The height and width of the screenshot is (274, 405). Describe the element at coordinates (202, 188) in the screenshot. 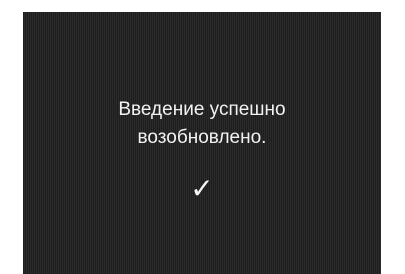

I see `checkmark-icon: ✓` at that location.